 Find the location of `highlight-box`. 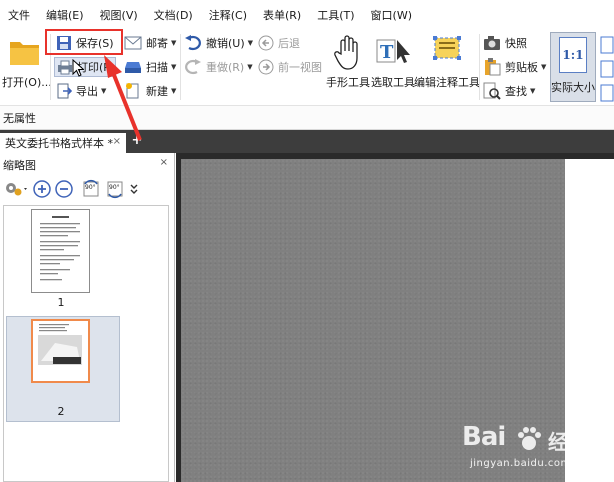

highlight-box is located at coordinates (84, 42).